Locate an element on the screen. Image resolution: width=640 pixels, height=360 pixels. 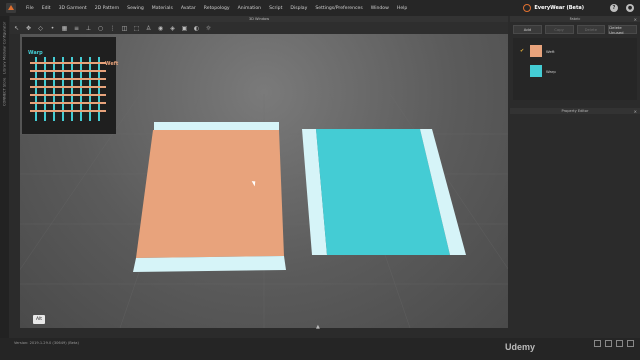
menu-settings: Settings/Preferences is located at coordinates (338, 8).